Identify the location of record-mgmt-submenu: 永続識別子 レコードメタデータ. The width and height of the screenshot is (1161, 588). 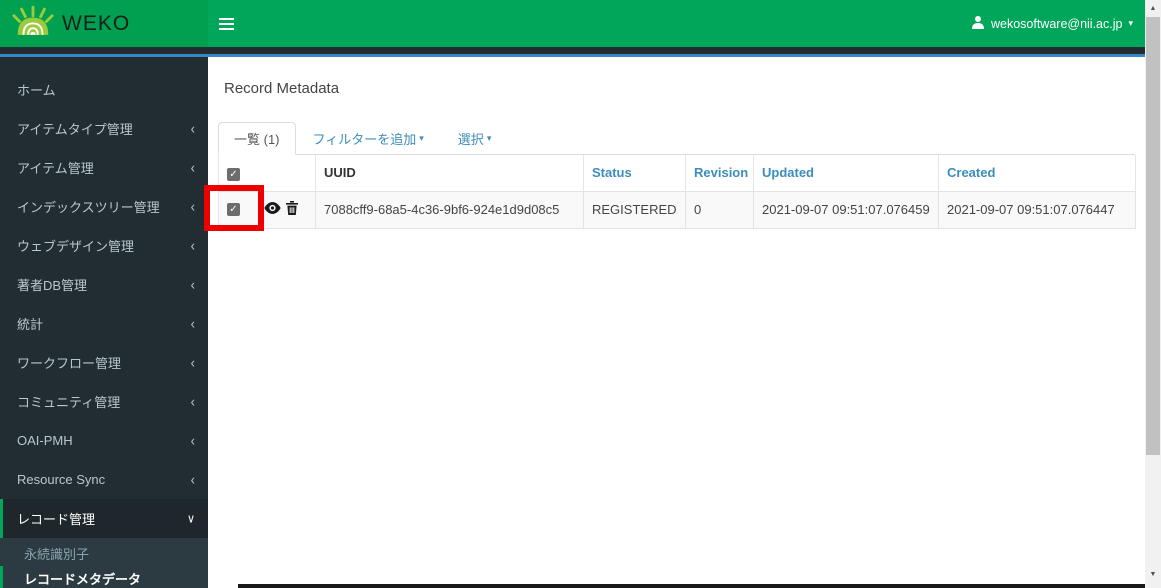
(104, 563).